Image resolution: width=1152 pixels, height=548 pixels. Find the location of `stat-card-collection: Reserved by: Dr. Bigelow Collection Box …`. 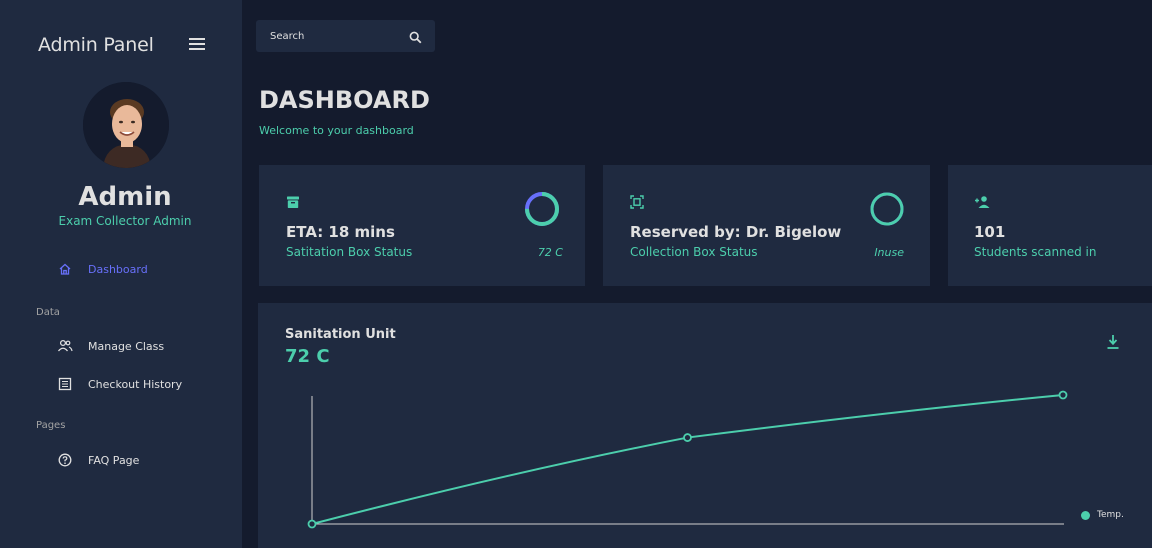

stat-card-collection: Reserved by: Dr. Bigelow Collection Box … is located at coordinates (766, 225).